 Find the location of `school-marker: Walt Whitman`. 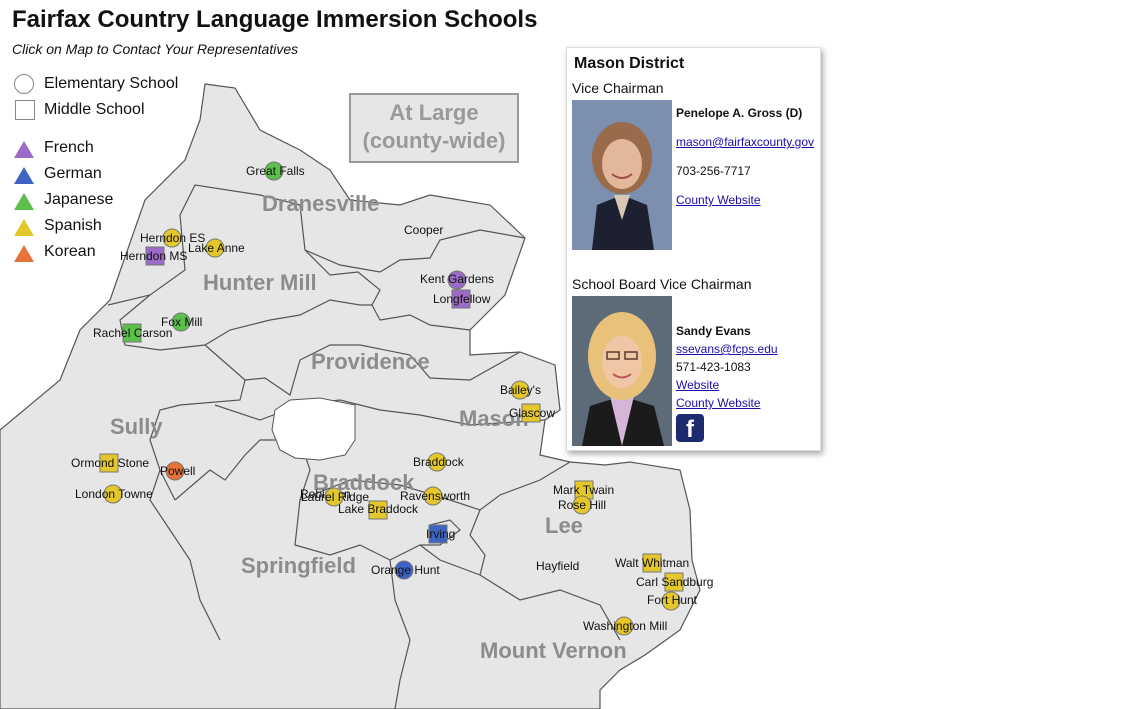

school-marker: Walt Whitman is located at coordinates (652, 563).